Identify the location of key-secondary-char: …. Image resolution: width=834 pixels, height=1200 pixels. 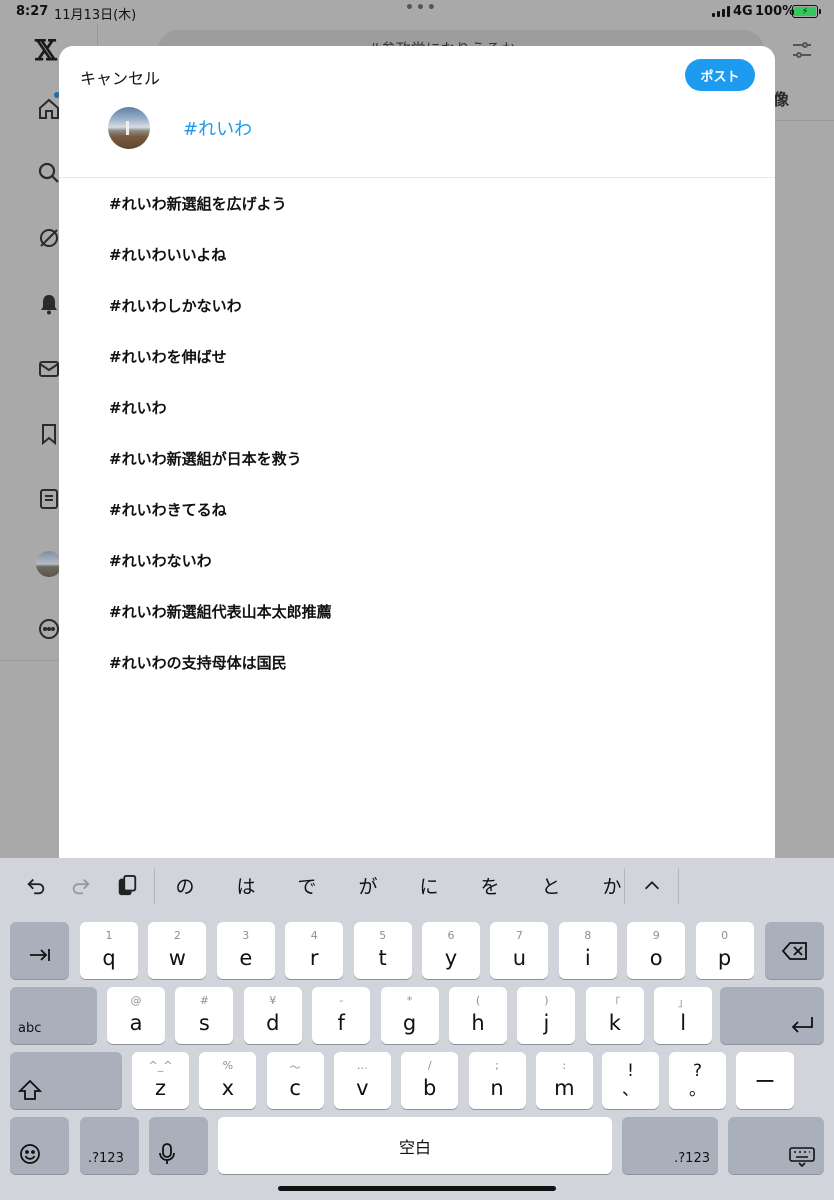
(362, 1065).